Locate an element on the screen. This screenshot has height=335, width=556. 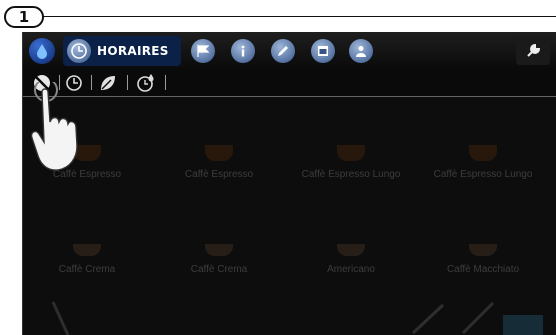
main-tab-bar: HORAIRES is located at coordinates (289, 51).